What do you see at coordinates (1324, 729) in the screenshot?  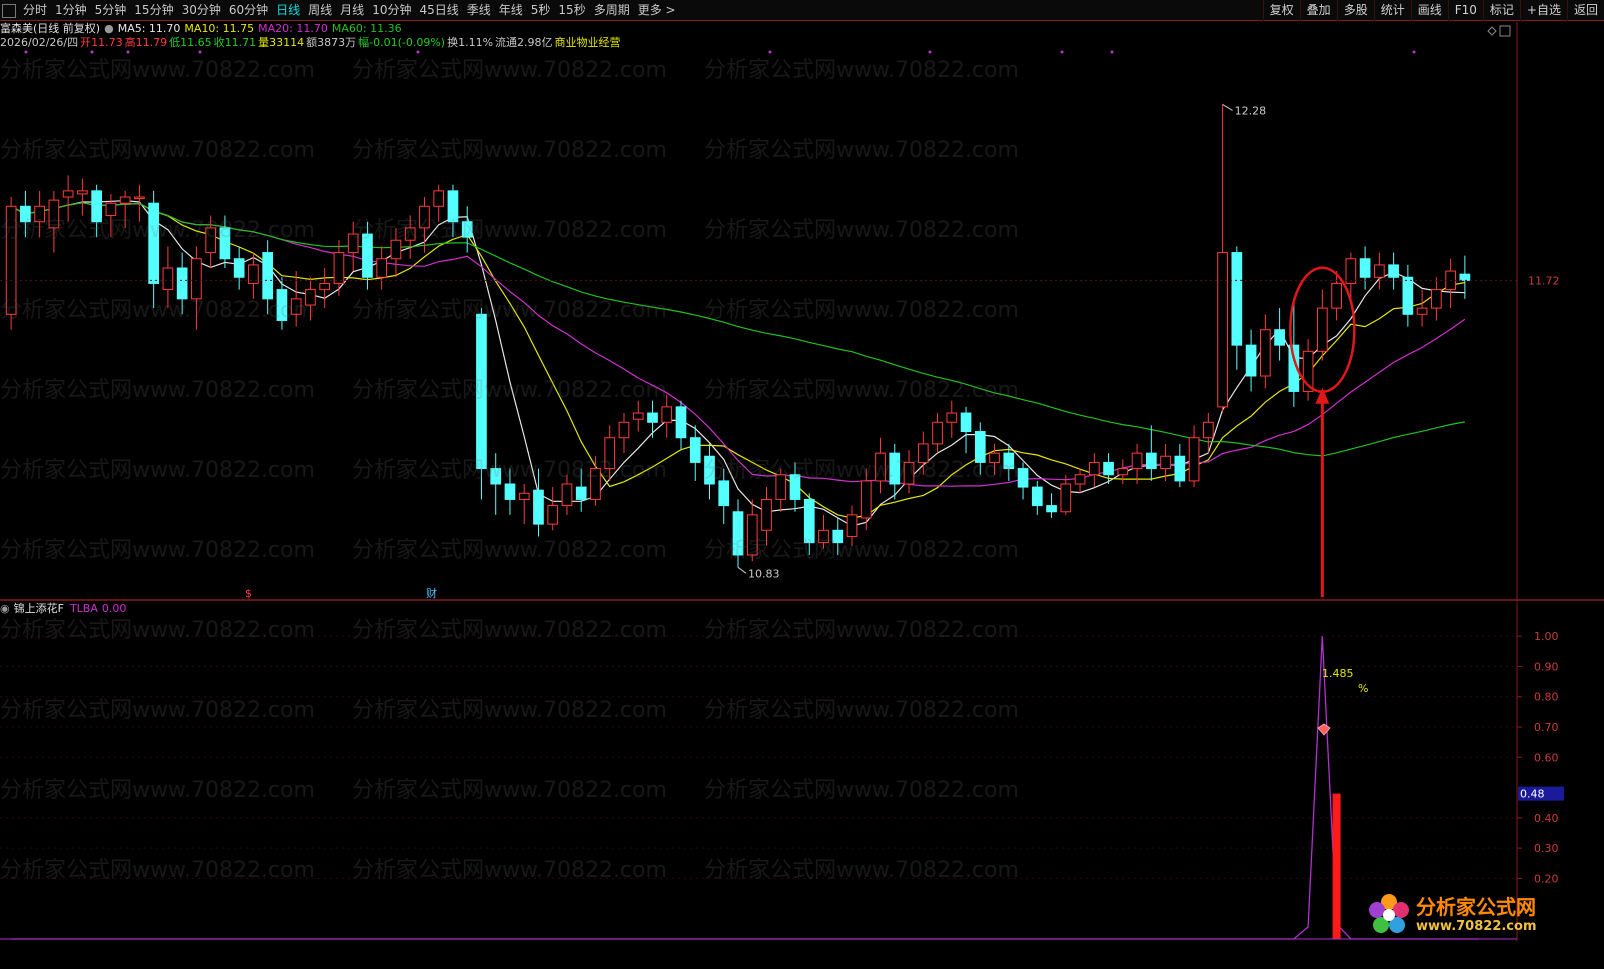 I see `gem-icon` at bounding box center [1324, 729].